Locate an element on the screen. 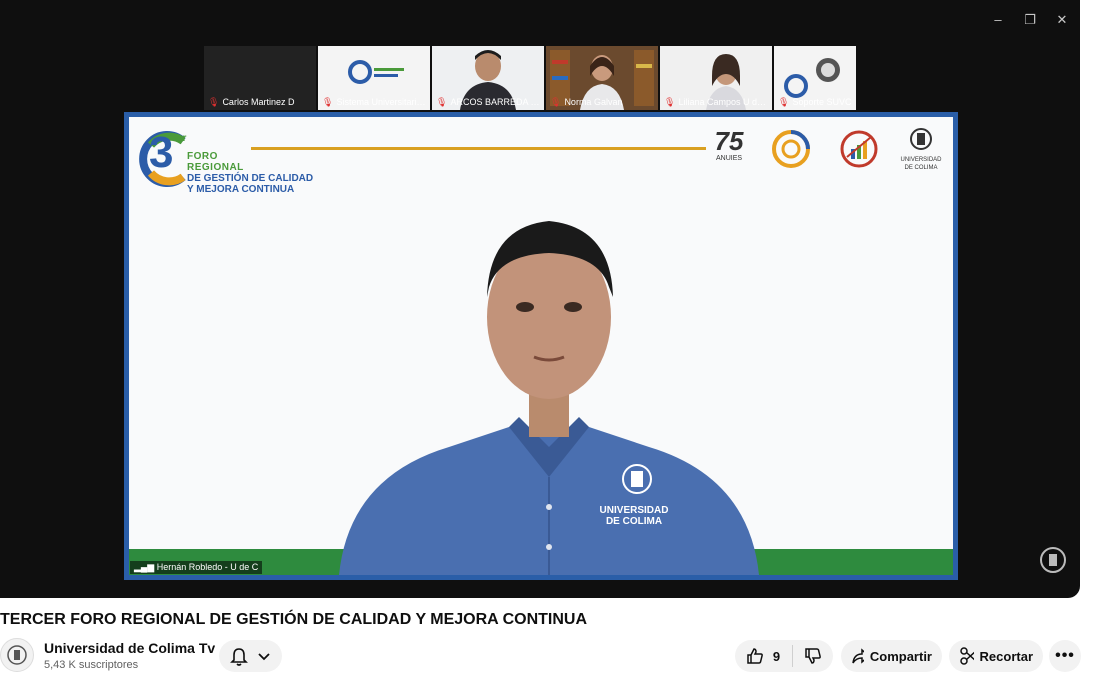  forum-number: 3 is located at coordinates (161, 152).